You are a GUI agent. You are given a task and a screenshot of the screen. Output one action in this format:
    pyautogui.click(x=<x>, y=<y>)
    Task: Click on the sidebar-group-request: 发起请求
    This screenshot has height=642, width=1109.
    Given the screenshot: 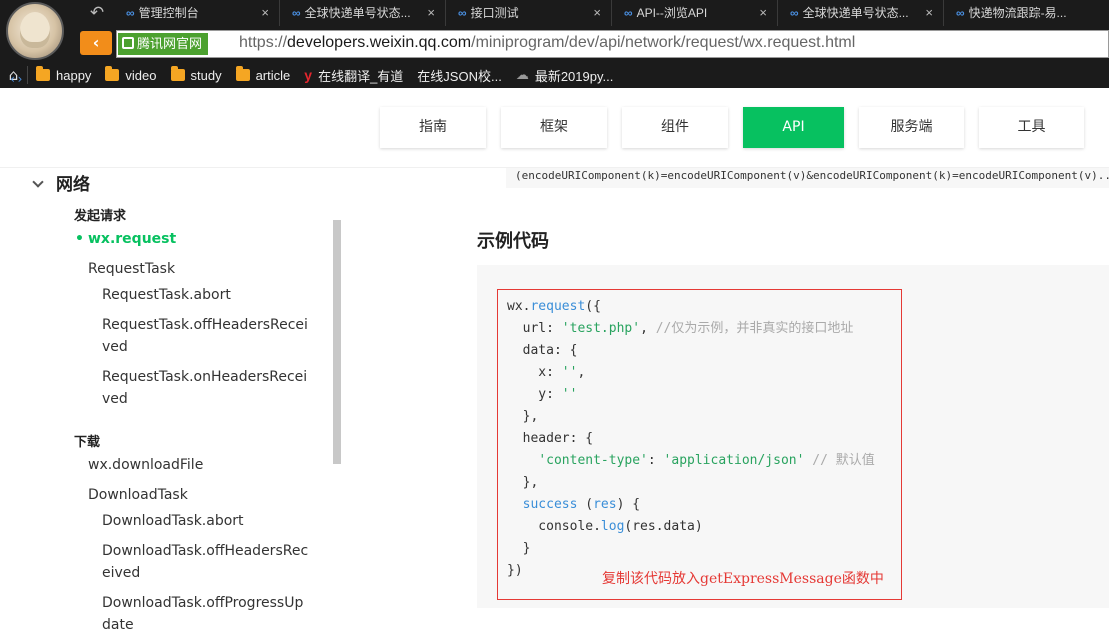 What is the action you would take?
    pyautogui.click(x=100, y=216)
    